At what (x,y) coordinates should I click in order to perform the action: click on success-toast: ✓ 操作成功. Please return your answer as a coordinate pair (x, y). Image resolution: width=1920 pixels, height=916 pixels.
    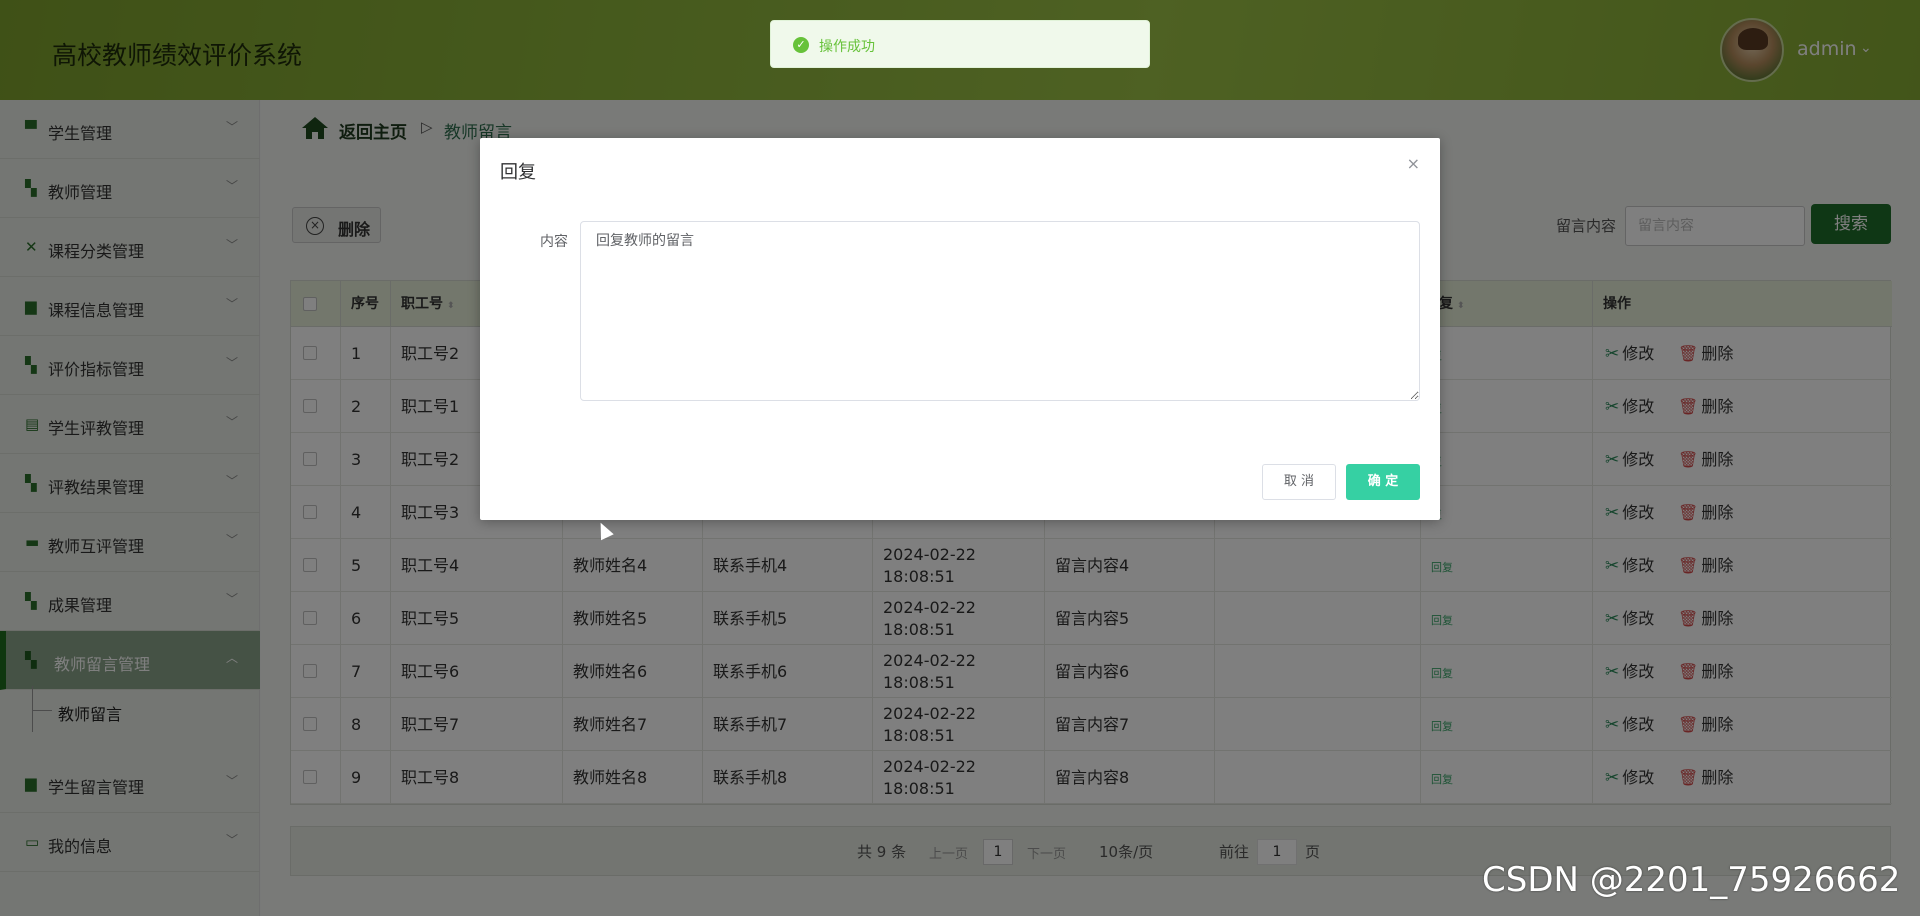
    Looking at the image, I should click on (960, 44).